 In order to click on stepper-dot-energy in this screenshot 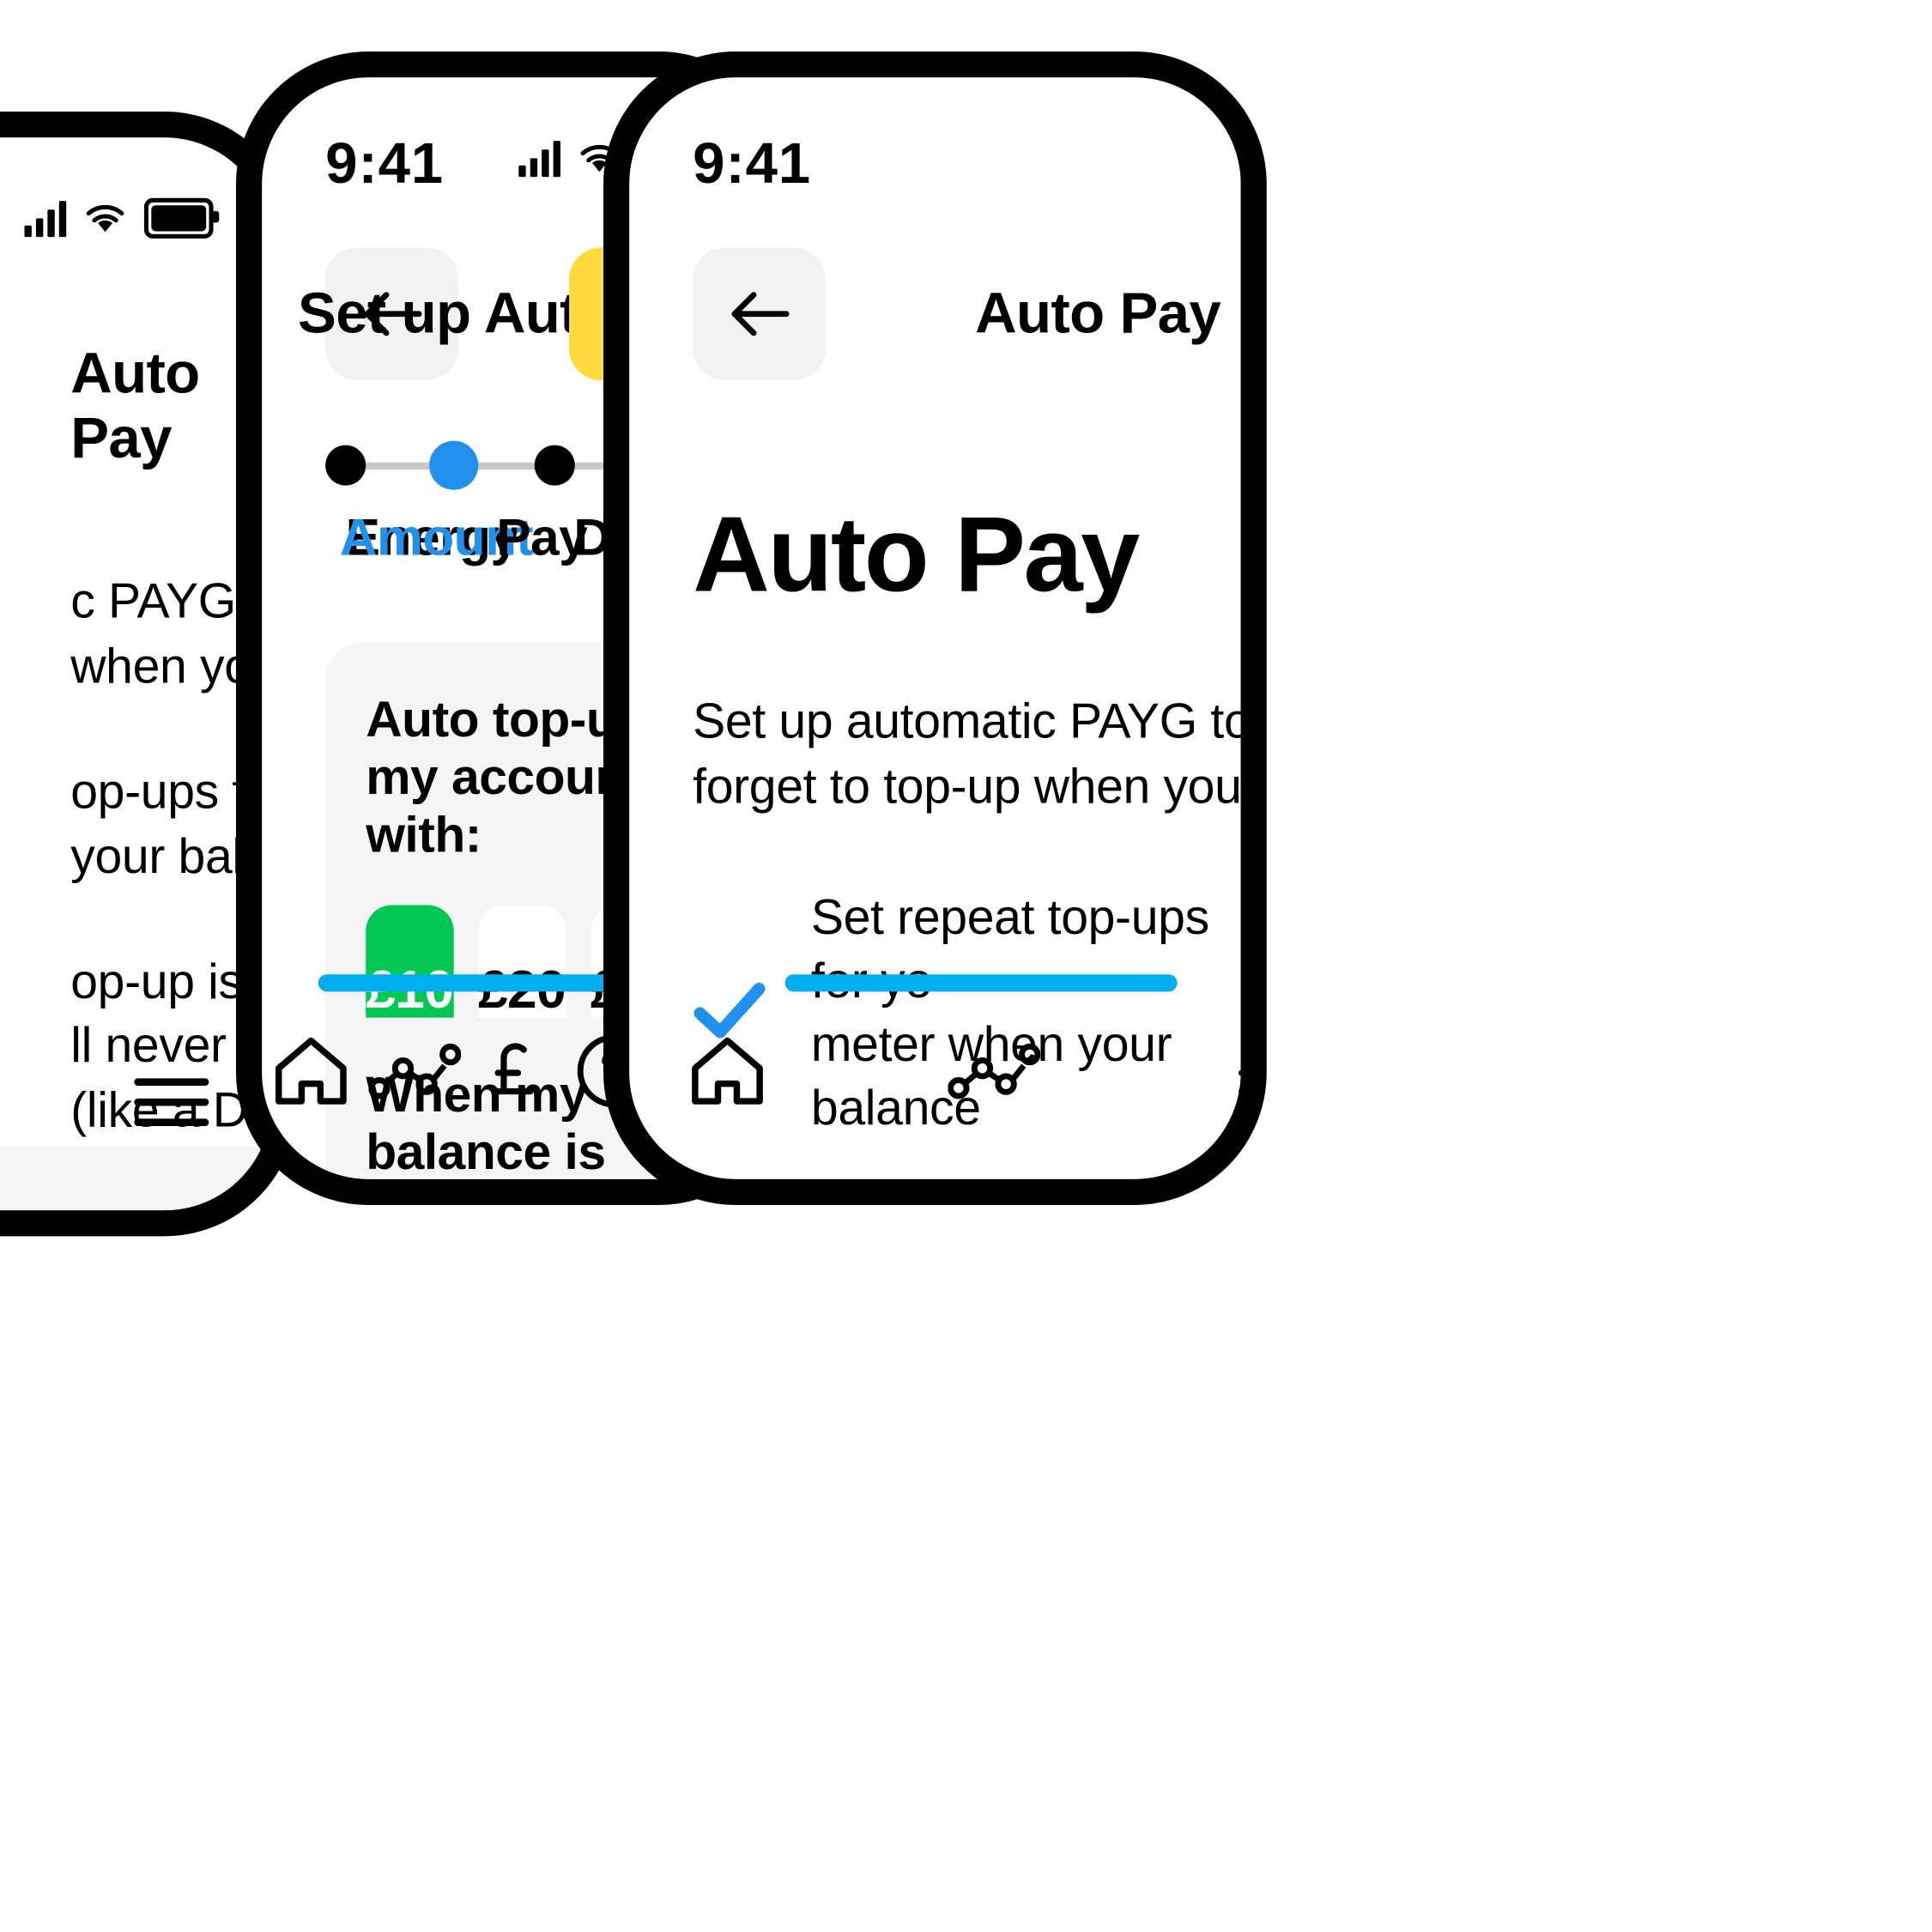, I will do `click(345, 466)`.